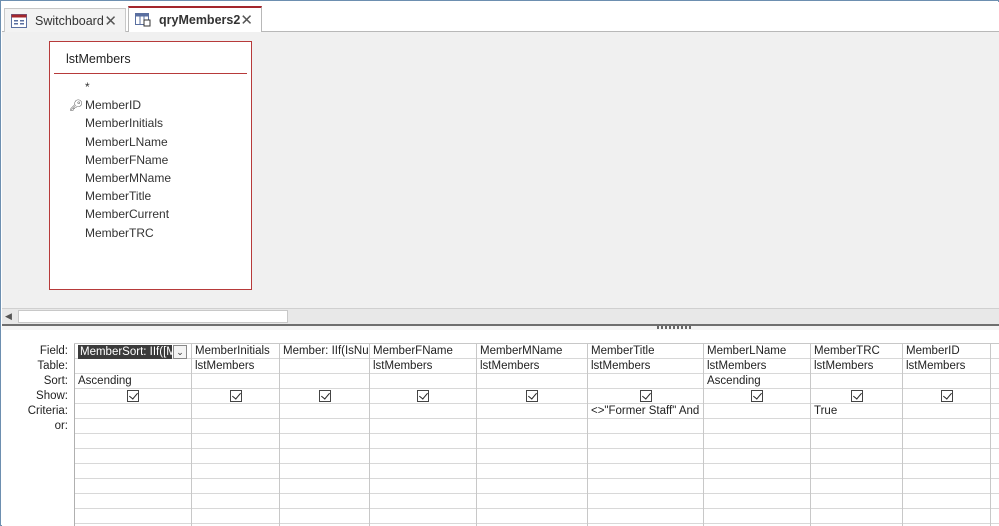 The width and height of the screenshot is (999, 526). I want to click on form-icon, so click(19, 21).